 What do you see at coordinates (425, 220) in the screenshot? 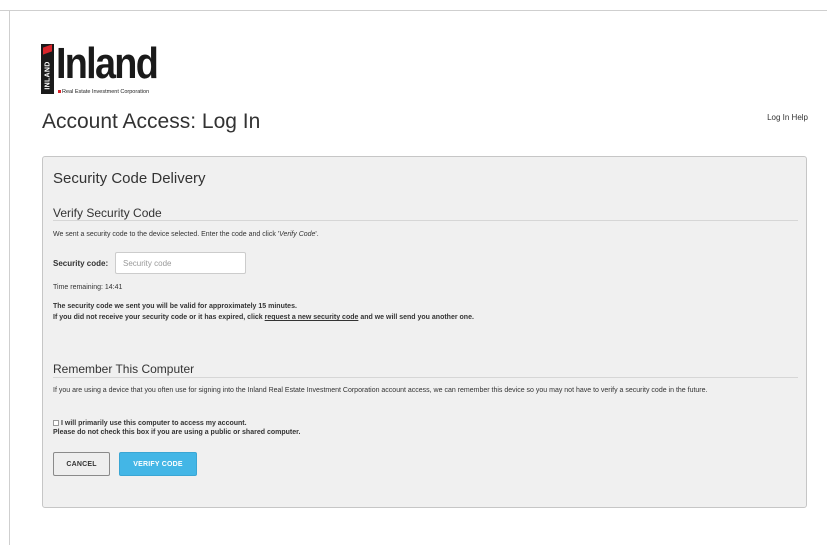
I see `verify-section-divider` at bounding box center [425, 220].